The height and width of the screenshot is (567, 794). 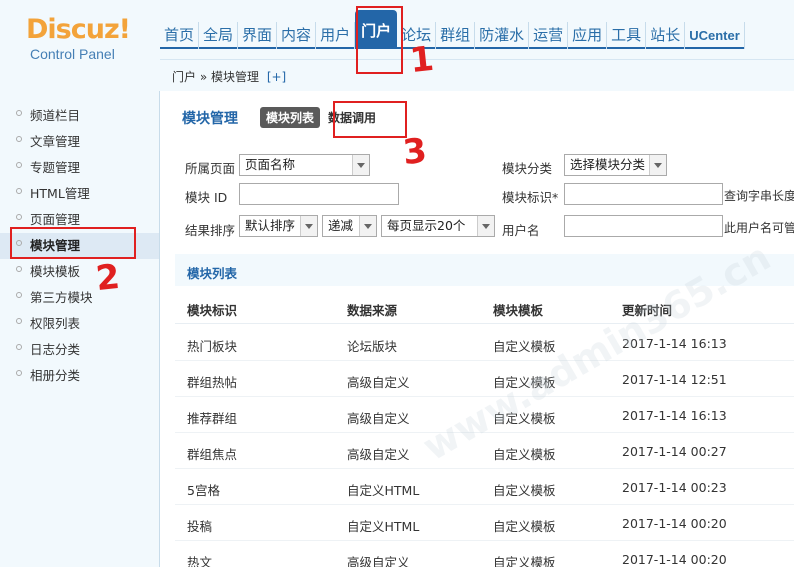 I want to click on nav-global: 全局, so click(x=219, y=35).